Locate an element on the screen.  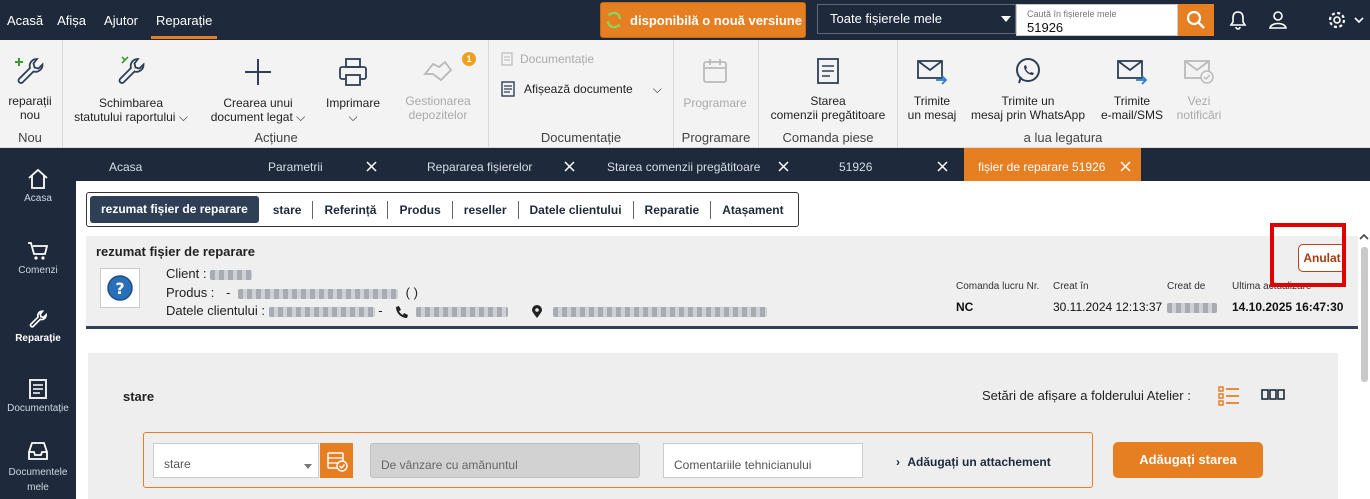
created-by-redacted is located at coordinates (1192, 307).